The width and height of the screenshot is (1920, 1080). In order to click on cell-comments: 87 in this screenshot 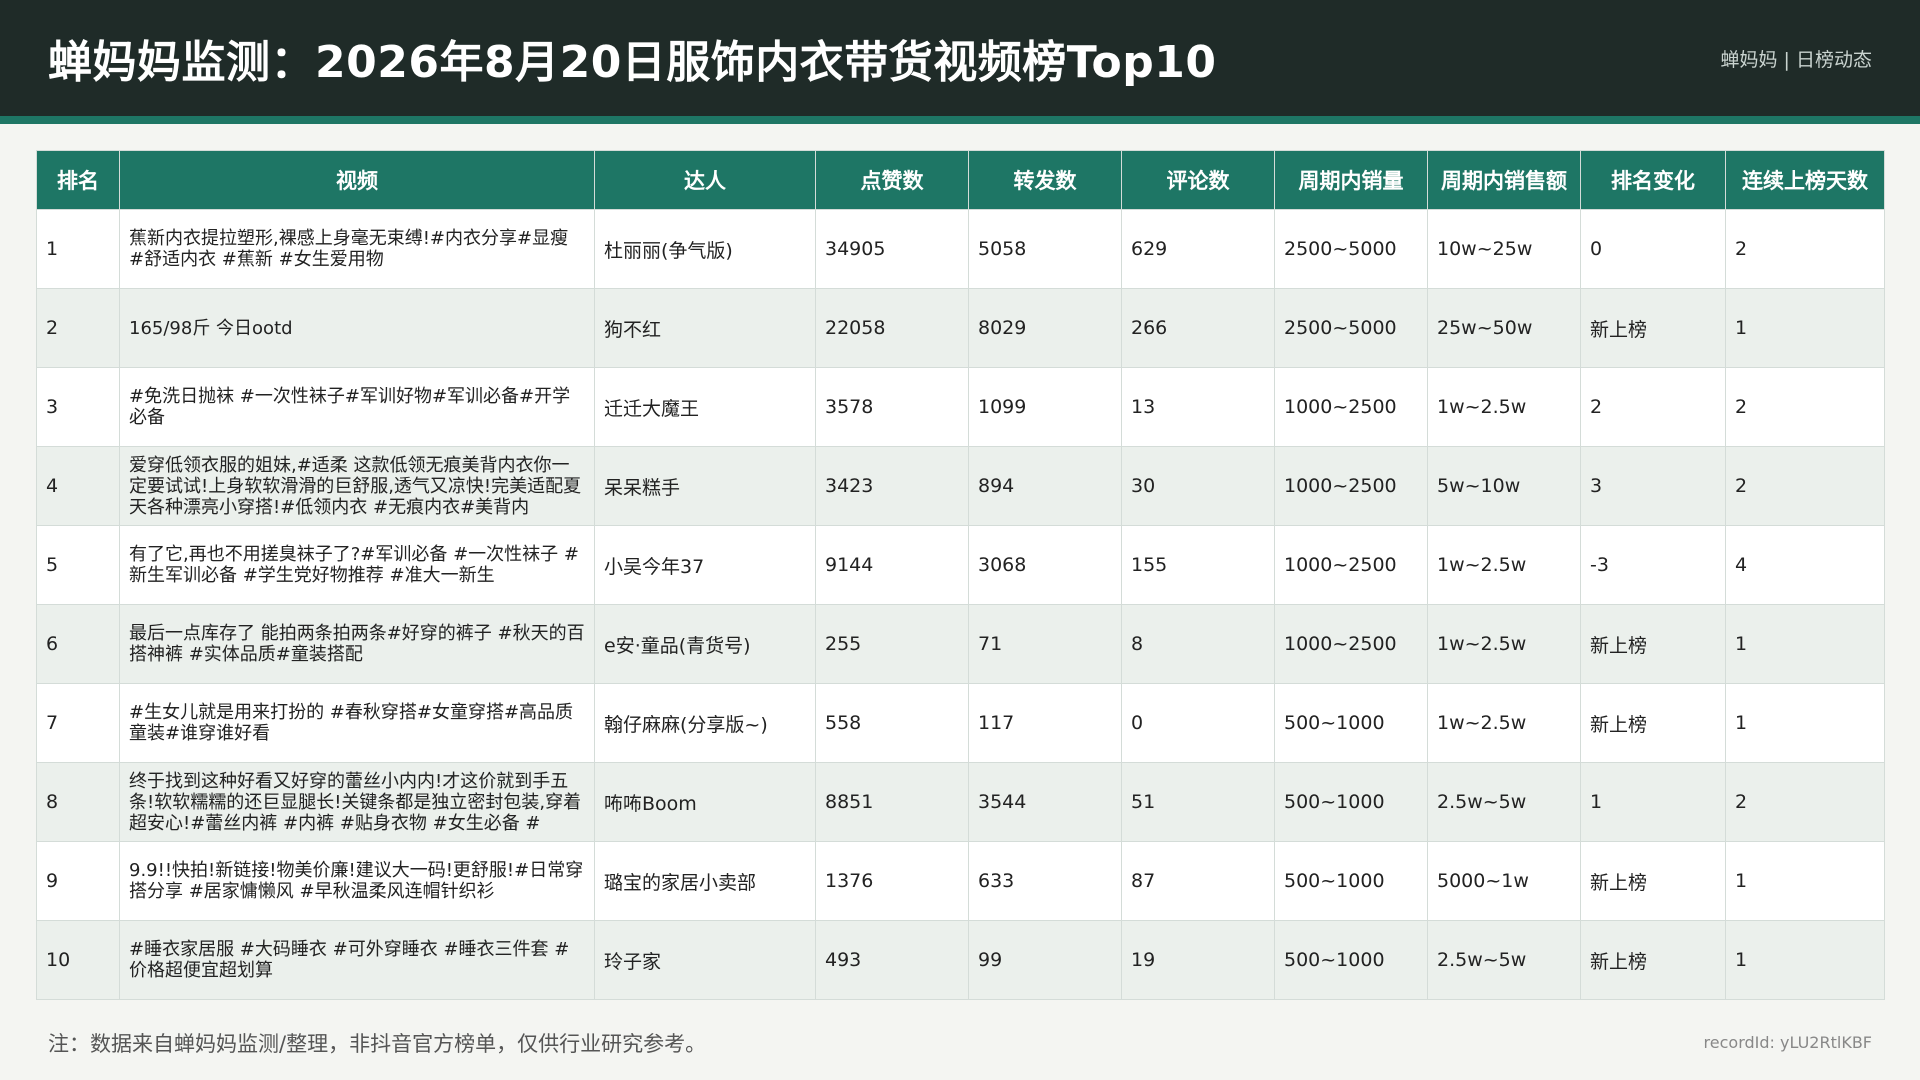, I will do `click(1198, 881)`.